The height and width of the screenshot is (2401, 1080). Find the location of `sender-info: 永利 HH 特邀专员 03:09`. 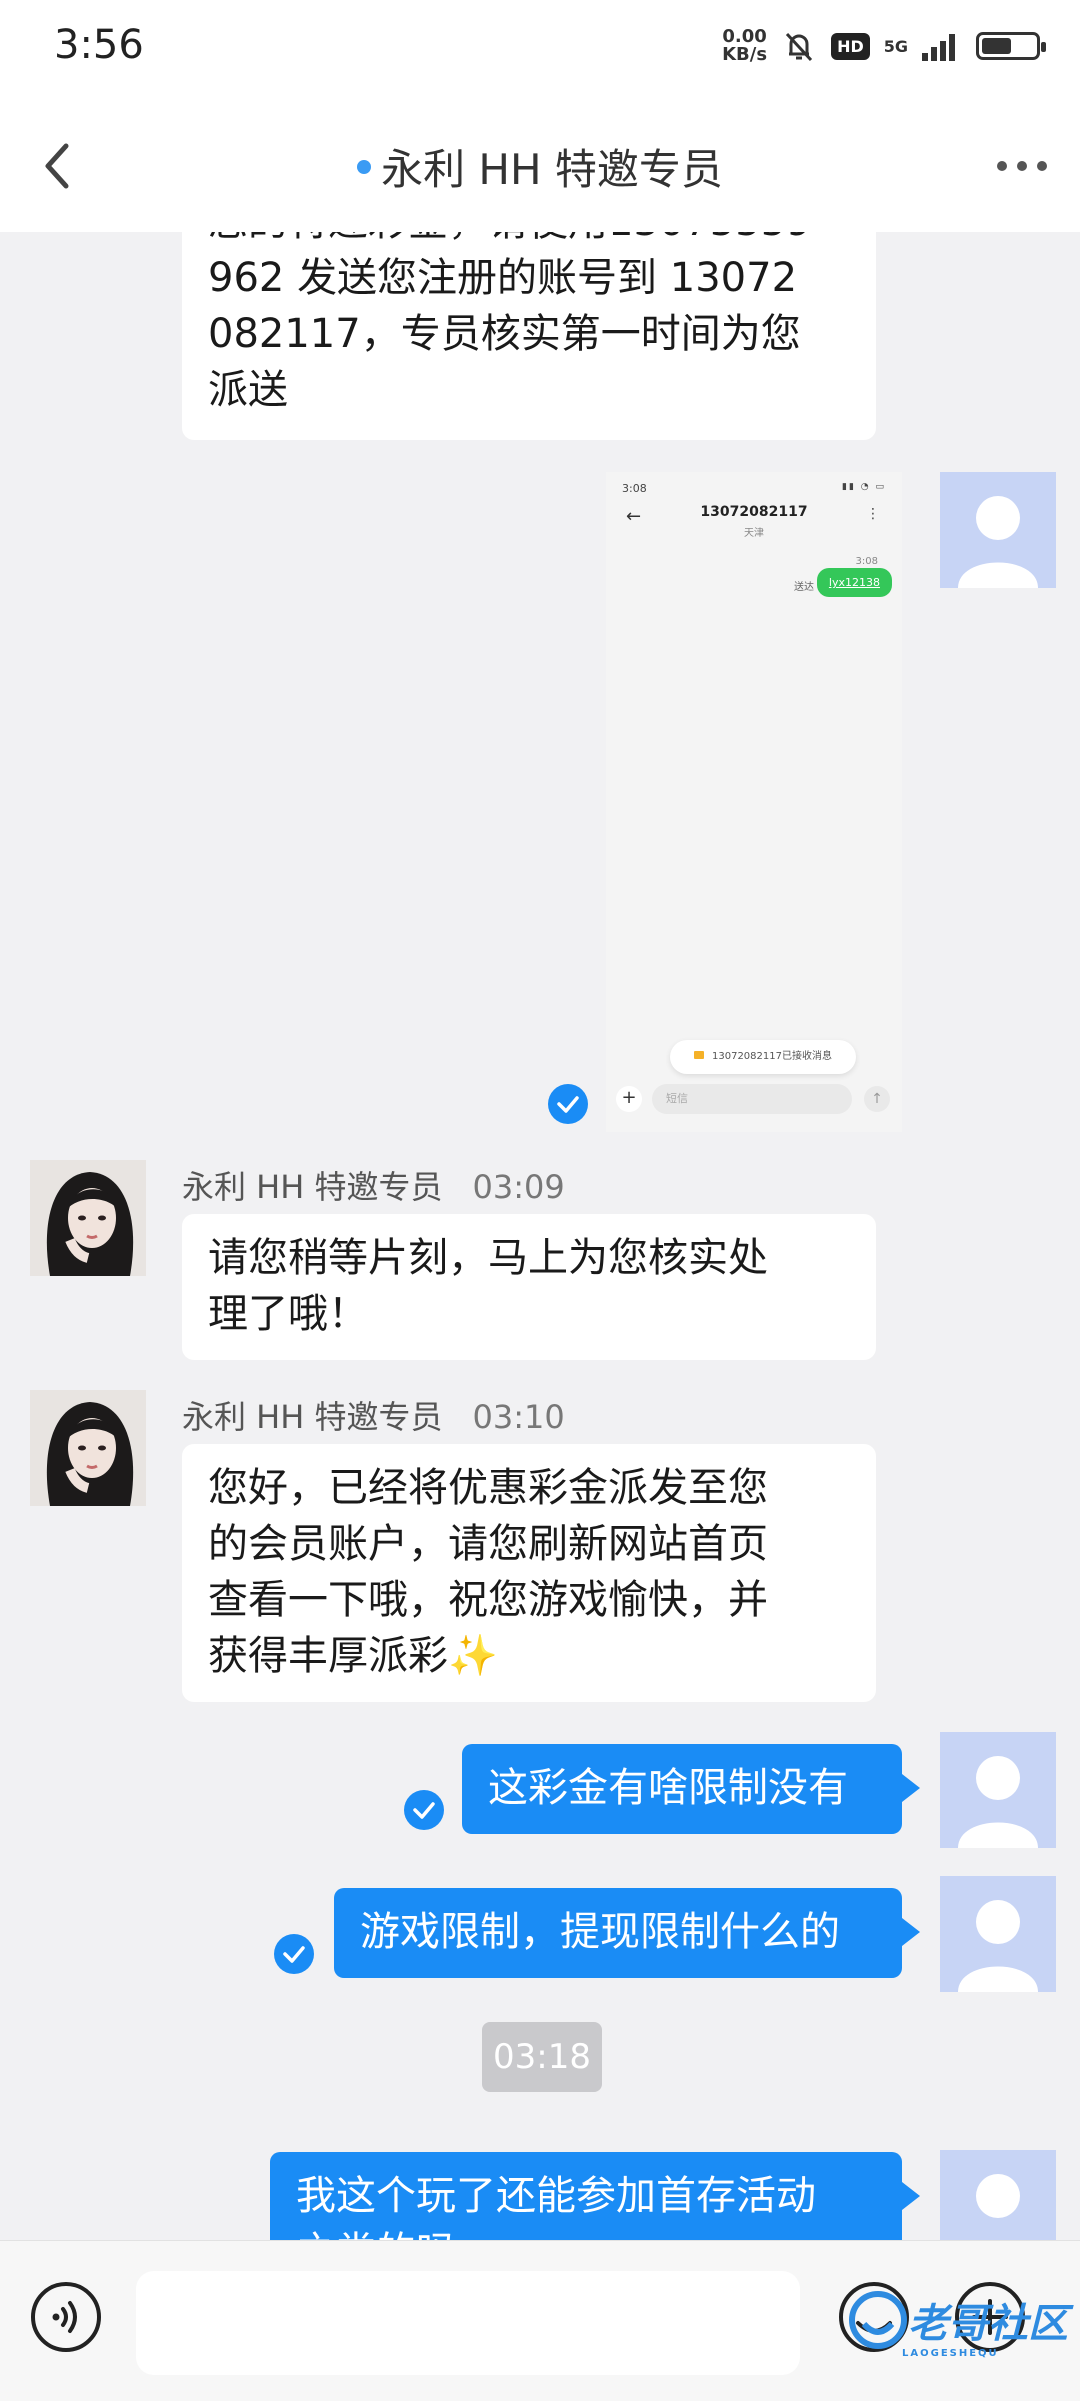

sender-info: 永利 HH 特邀专员 03:09 is located at coordinates (373, 1185).